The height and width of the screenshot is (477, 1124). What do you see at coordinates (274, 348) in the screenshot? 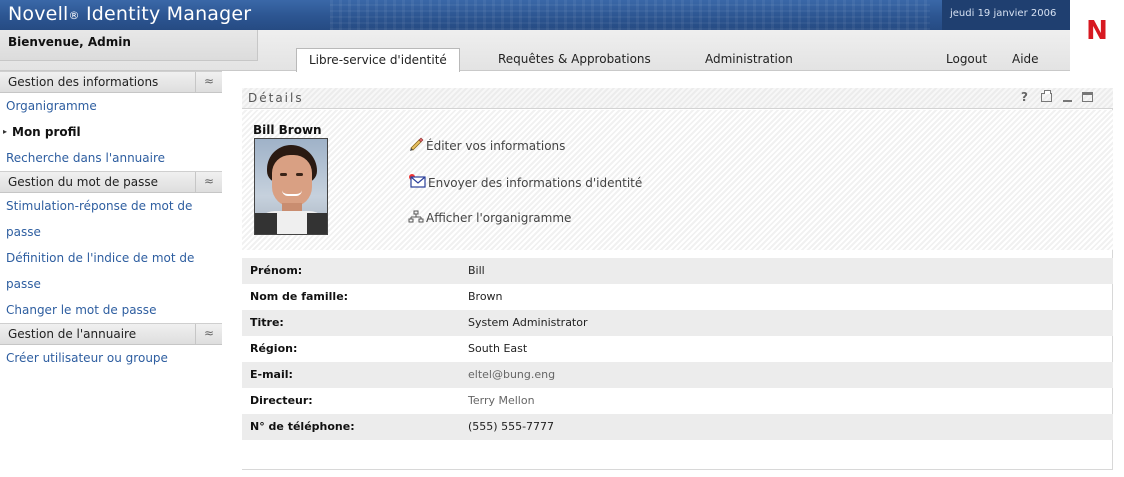
I see `field-label: Région:` at bounding box center [274, 348].